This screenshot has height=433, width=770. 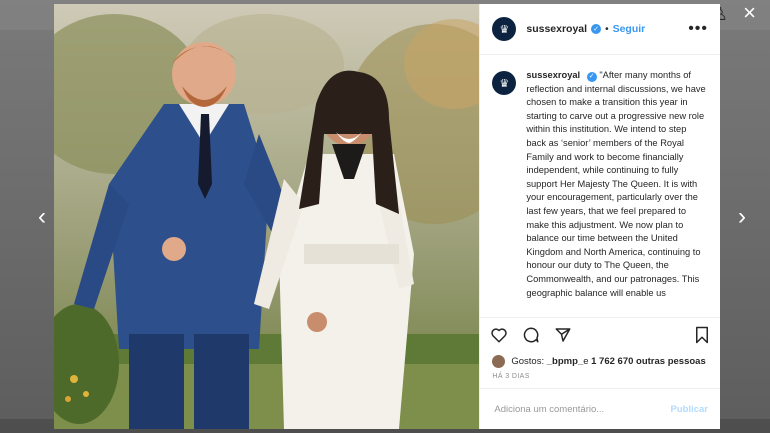 What do you see at coordinates (531, 335) in the screenshot?
I see `comment-icon` at bounding box center [531, 335].